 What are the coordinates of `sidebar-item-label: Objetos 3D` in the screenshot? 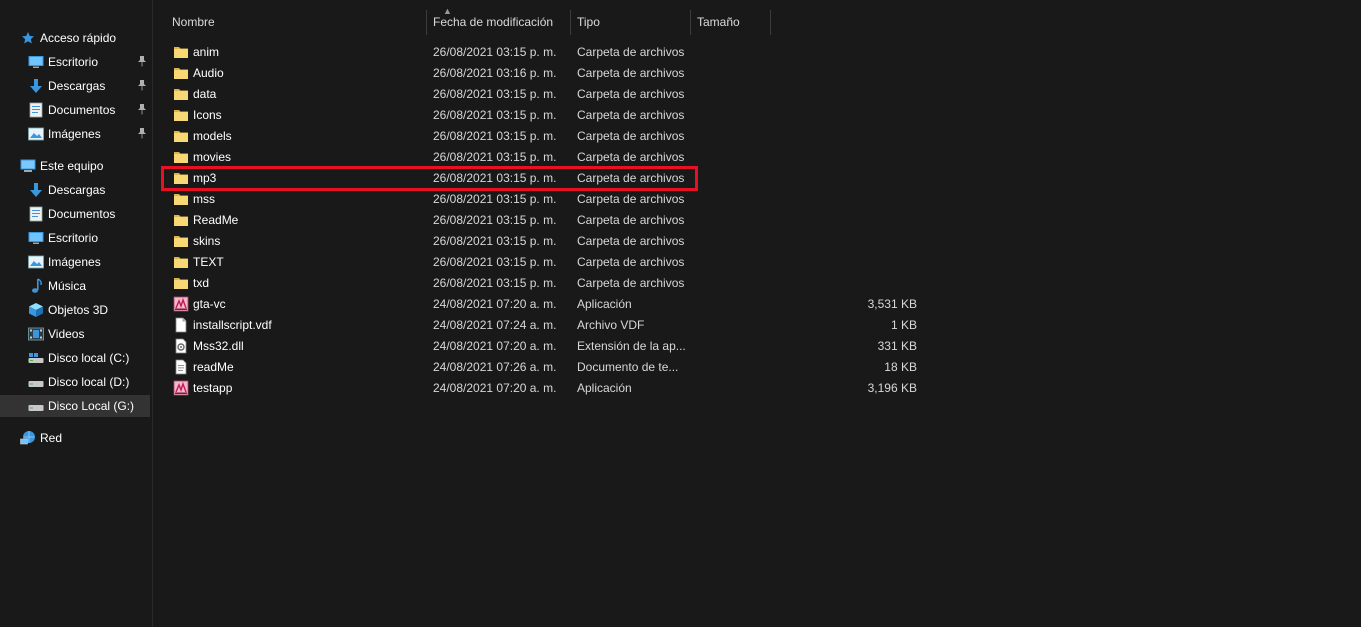 It's located at (78, 310).